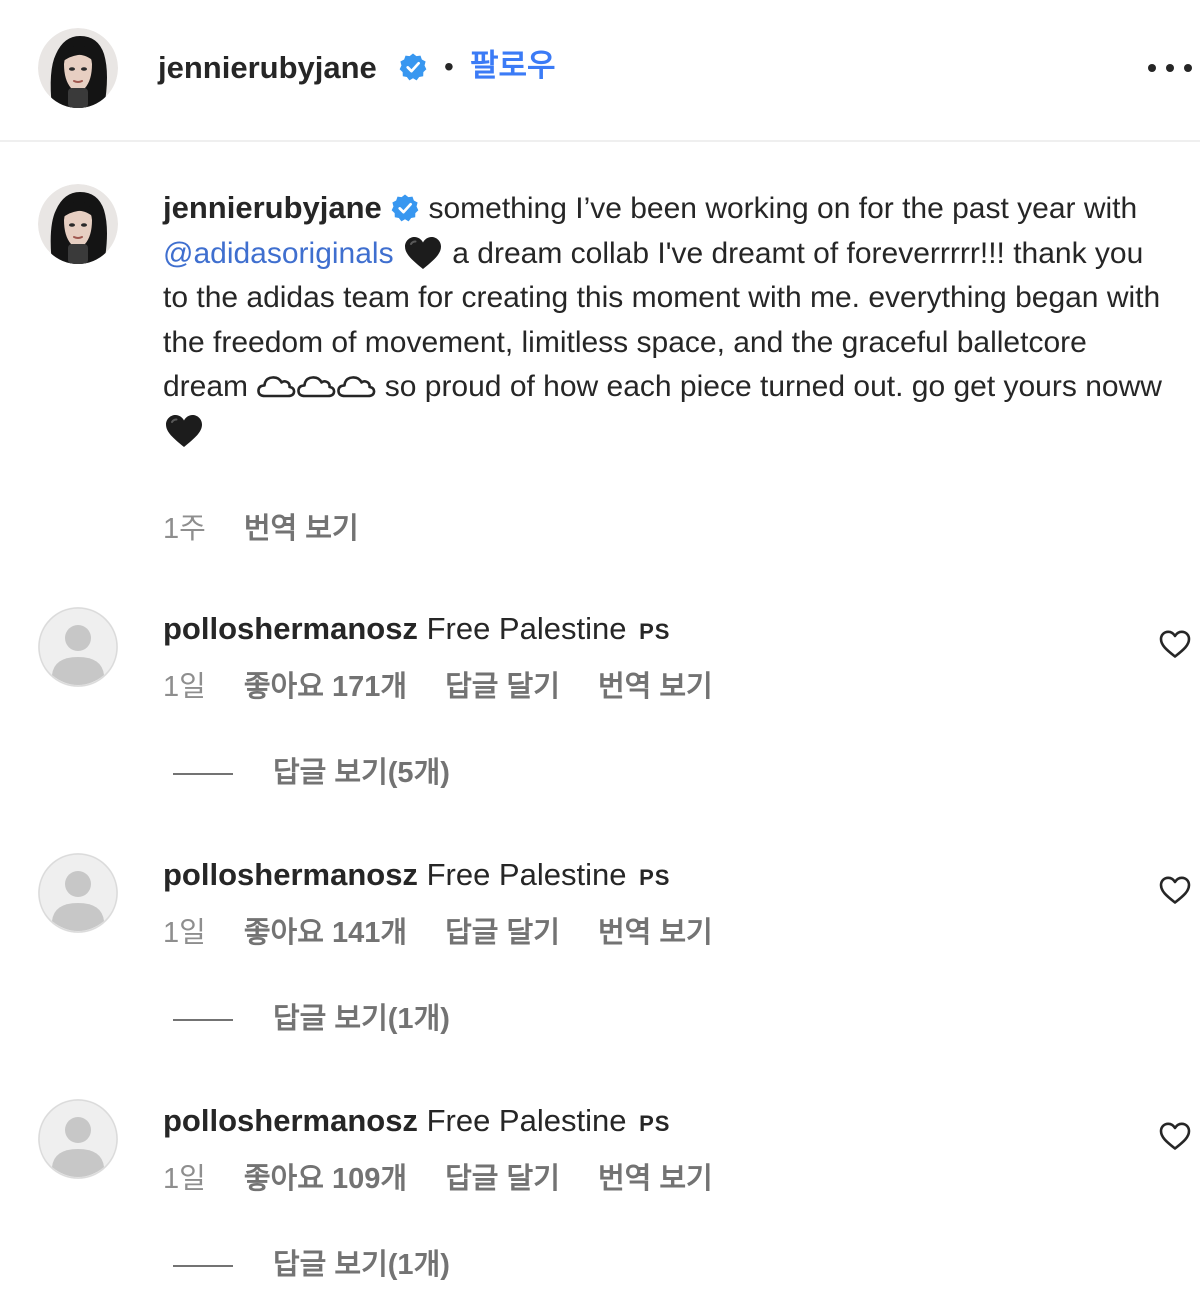 The width and height of the screenshot is (1200, 1301). I want to click on author-avatar, so click(78, 68).